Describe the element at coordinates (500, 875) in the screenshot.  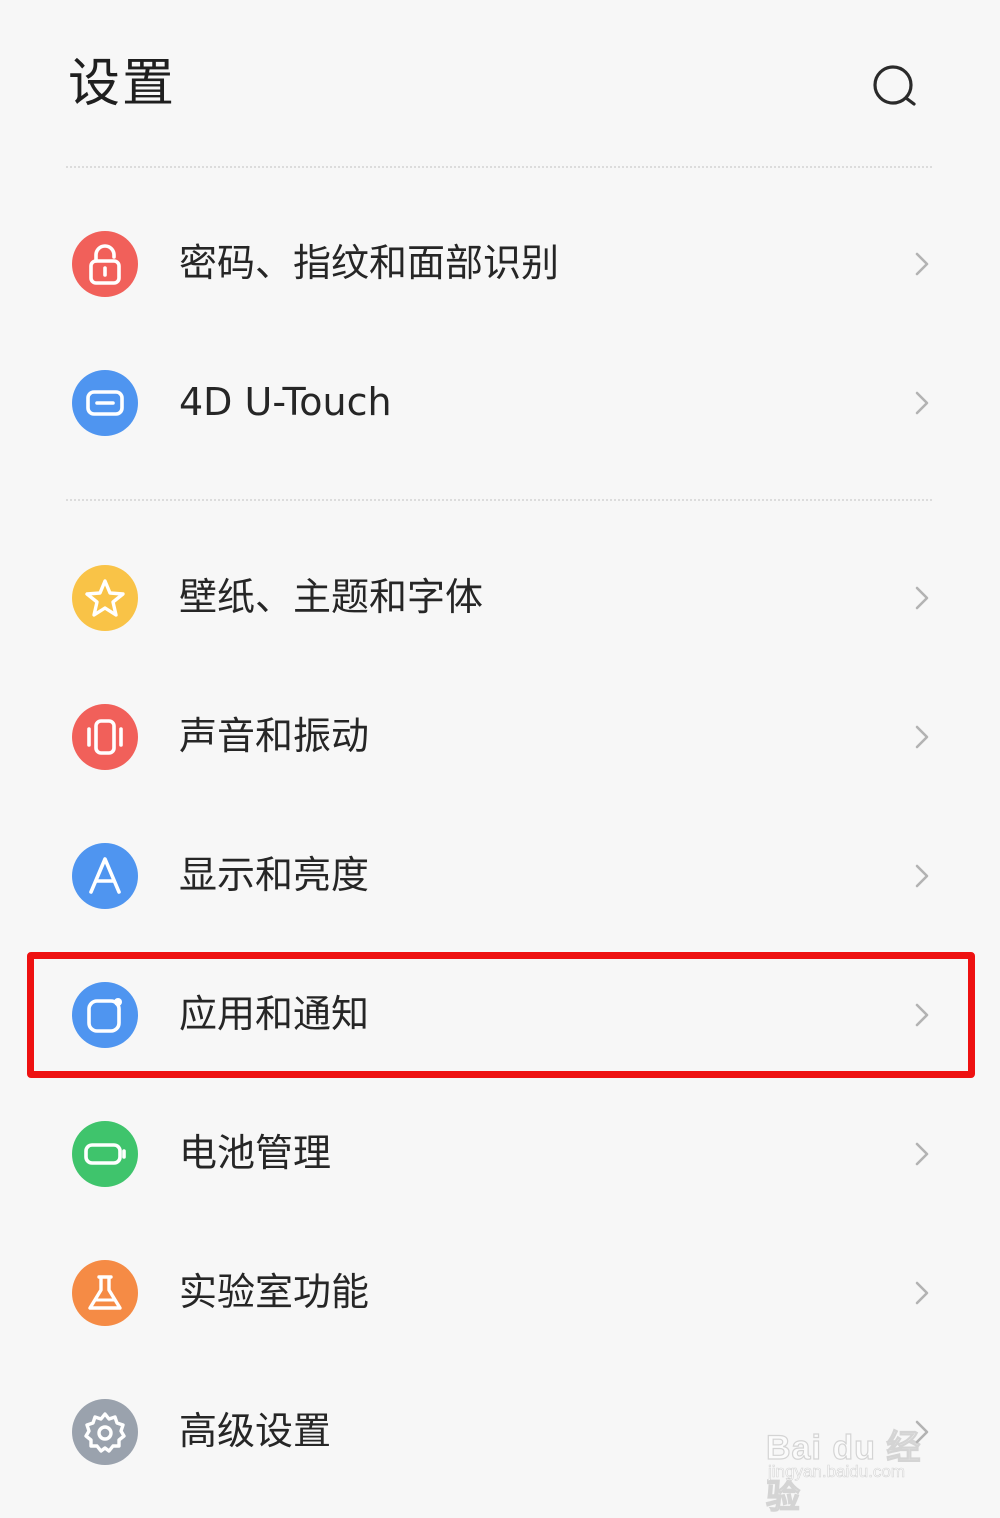
I see `settings-item-display-brightness: 显示和亮度` at that location.